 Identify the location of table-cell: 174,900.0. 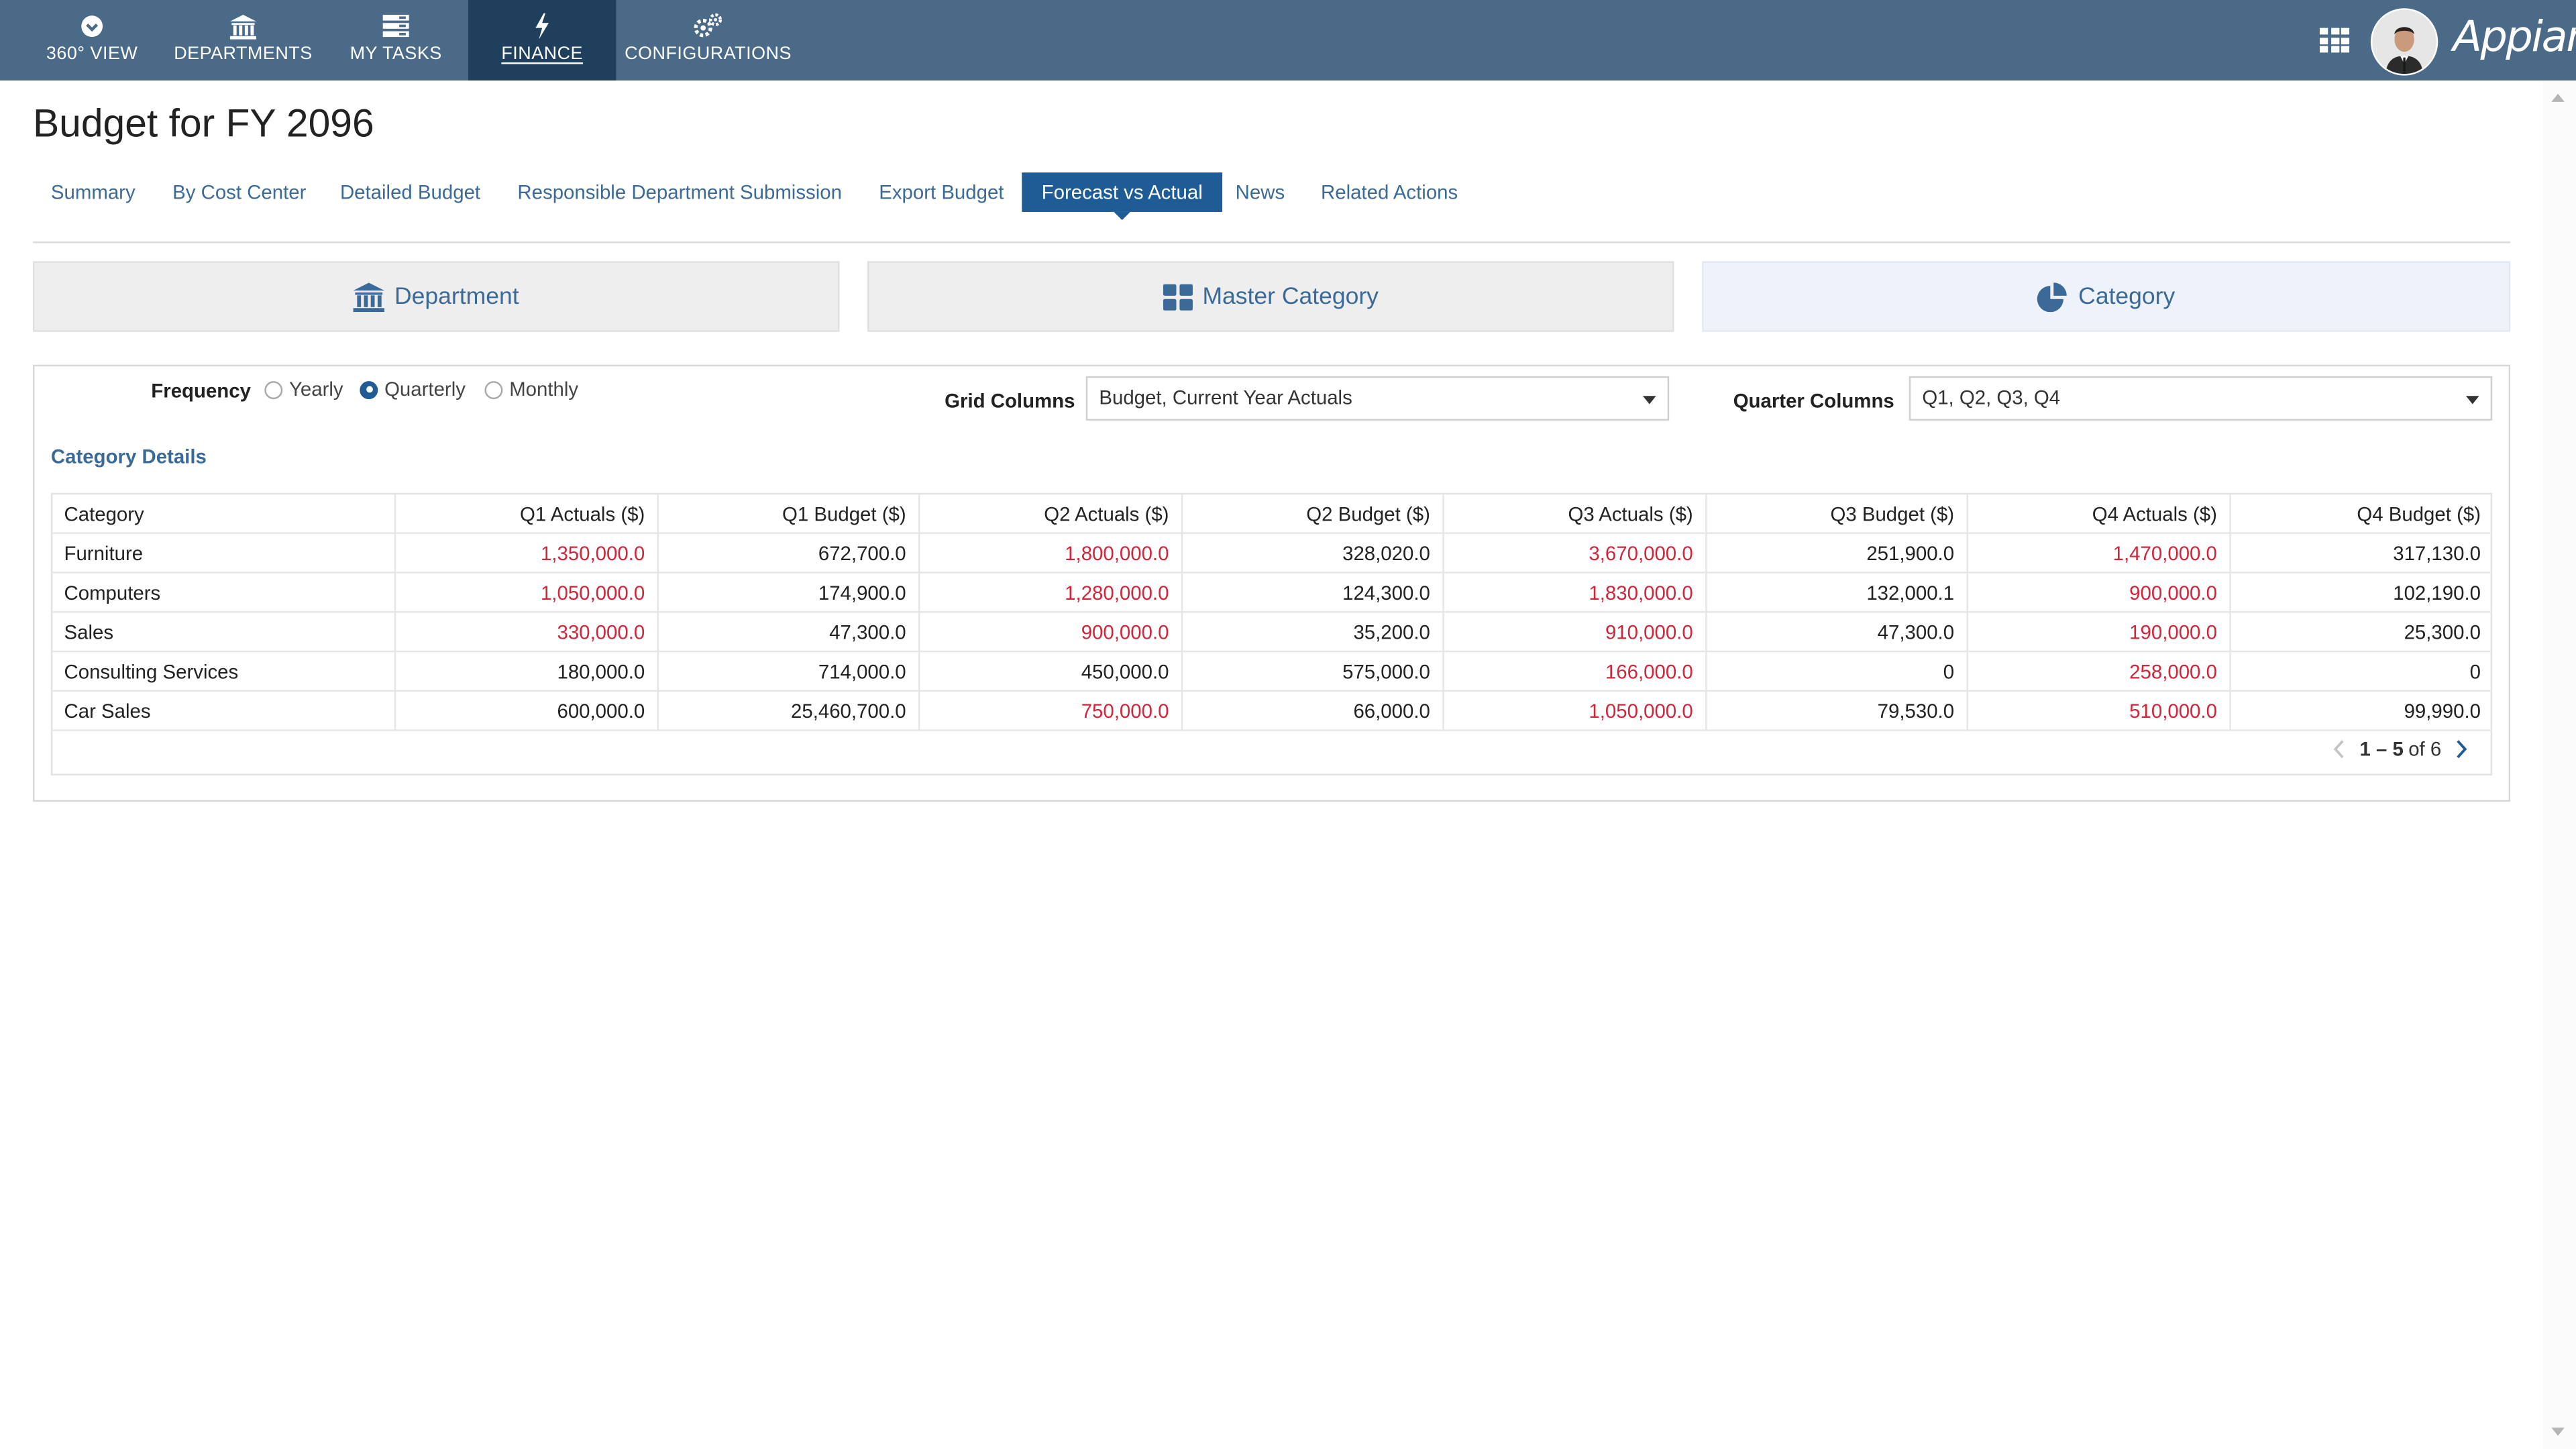
(788, 592).